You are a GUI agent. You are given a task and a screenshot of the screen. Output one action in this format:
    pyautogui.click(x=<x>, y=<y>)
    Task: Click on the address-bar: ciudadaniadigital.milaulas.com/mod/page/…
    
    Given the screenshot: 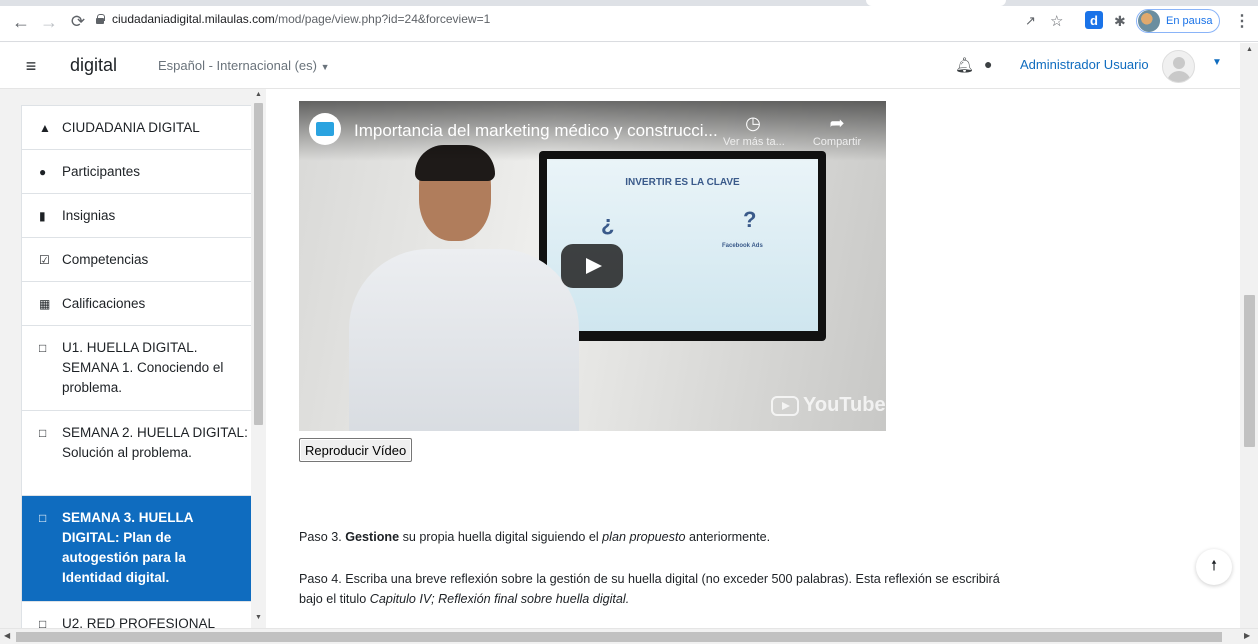 What is the action you would take?
    pyautogui.click(x=301, y=19)
    